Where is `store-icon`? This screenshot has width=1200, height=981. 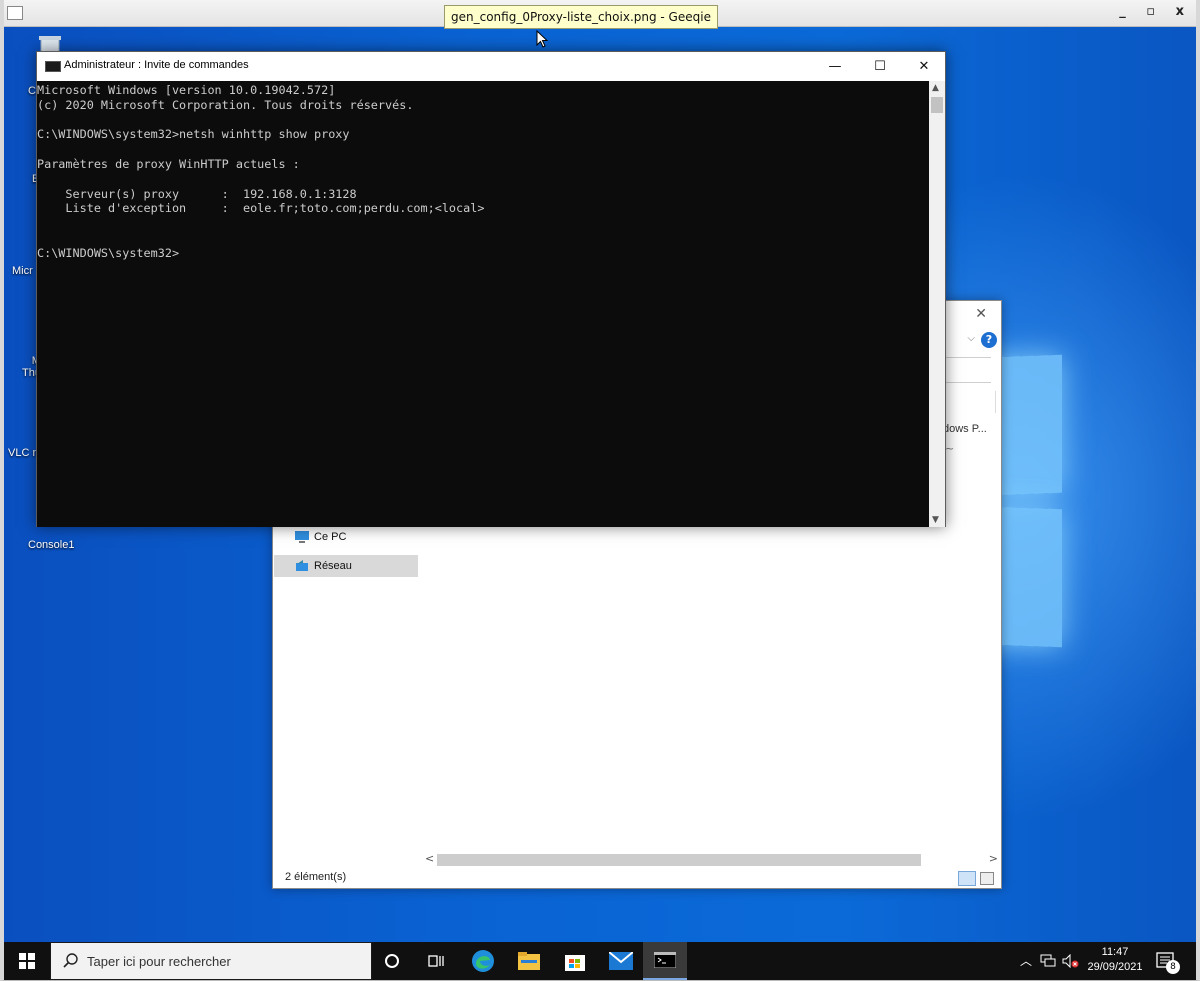 store-icon is located at coordinates (575, 963).